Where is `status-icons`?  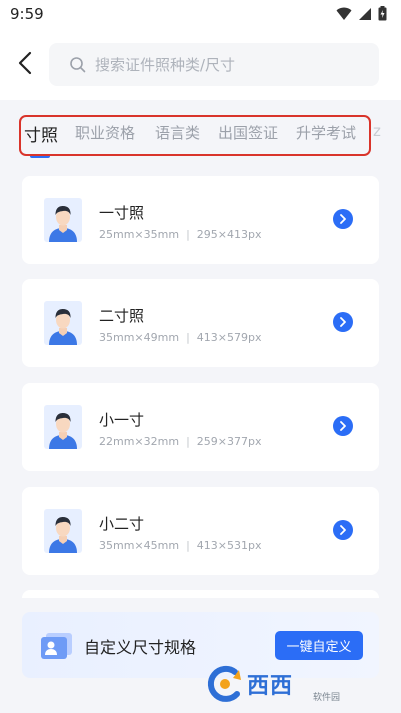
status-icons is located at coordinates (361, 13).